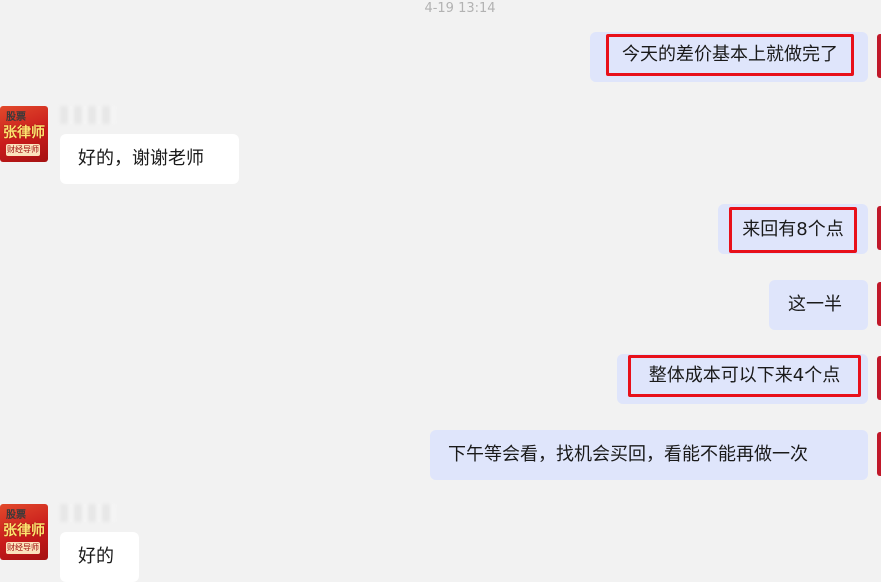 The height and width of the screenshot is (582, 881). Describe the element at coordinates (460, 8) in the screenshot. I see `message-timestamp: 4-19 13:14` at that location.